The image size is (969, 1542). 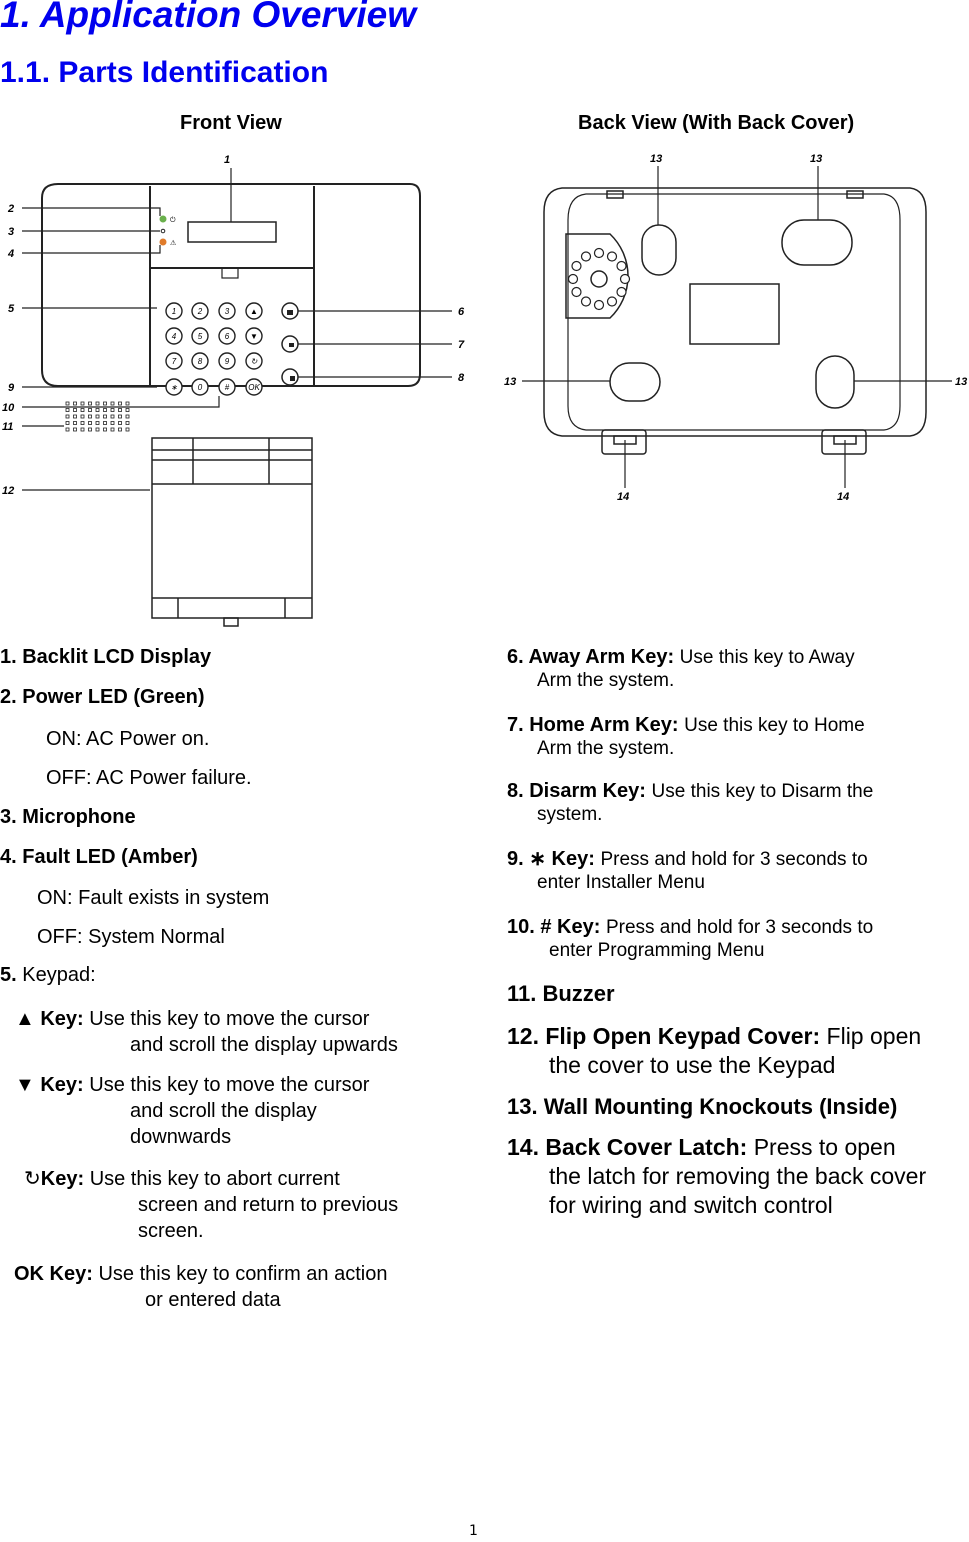 I want to click on keypad-key-label: ▼, so click(x=254, y=336).